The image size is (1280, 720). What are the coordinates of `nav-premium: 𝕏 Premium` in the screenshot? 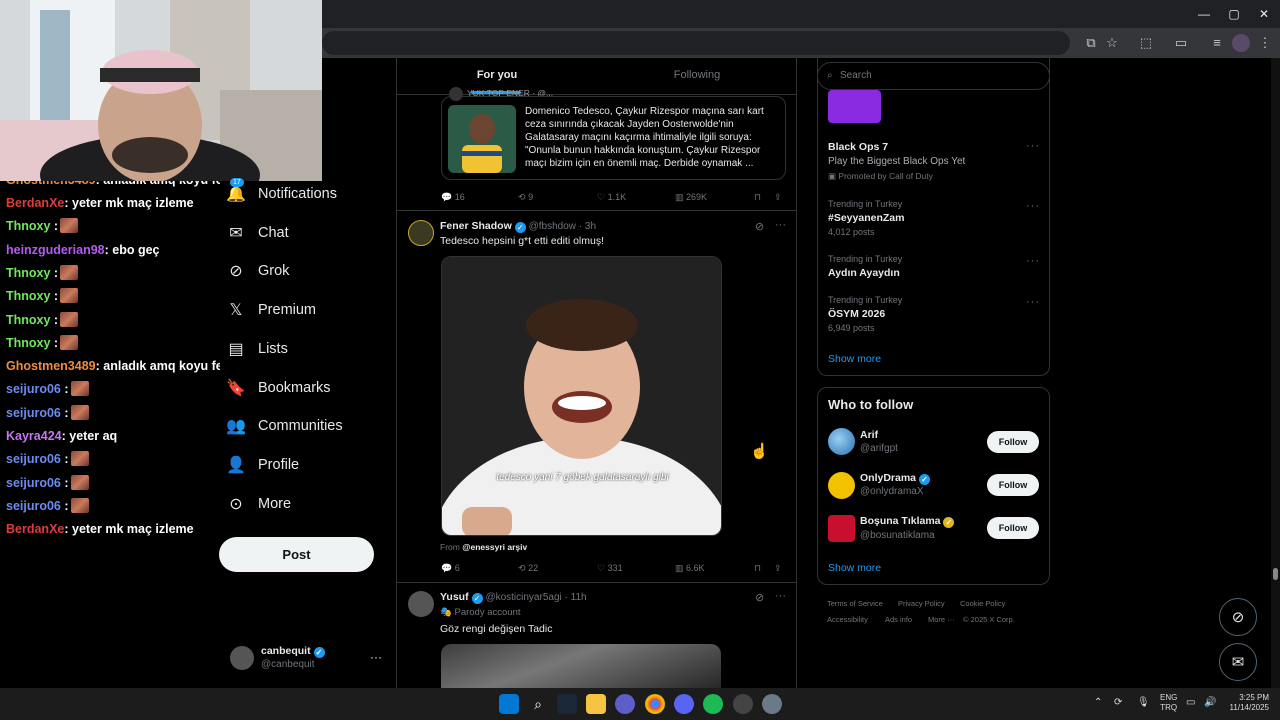 It's located at (271, 310).